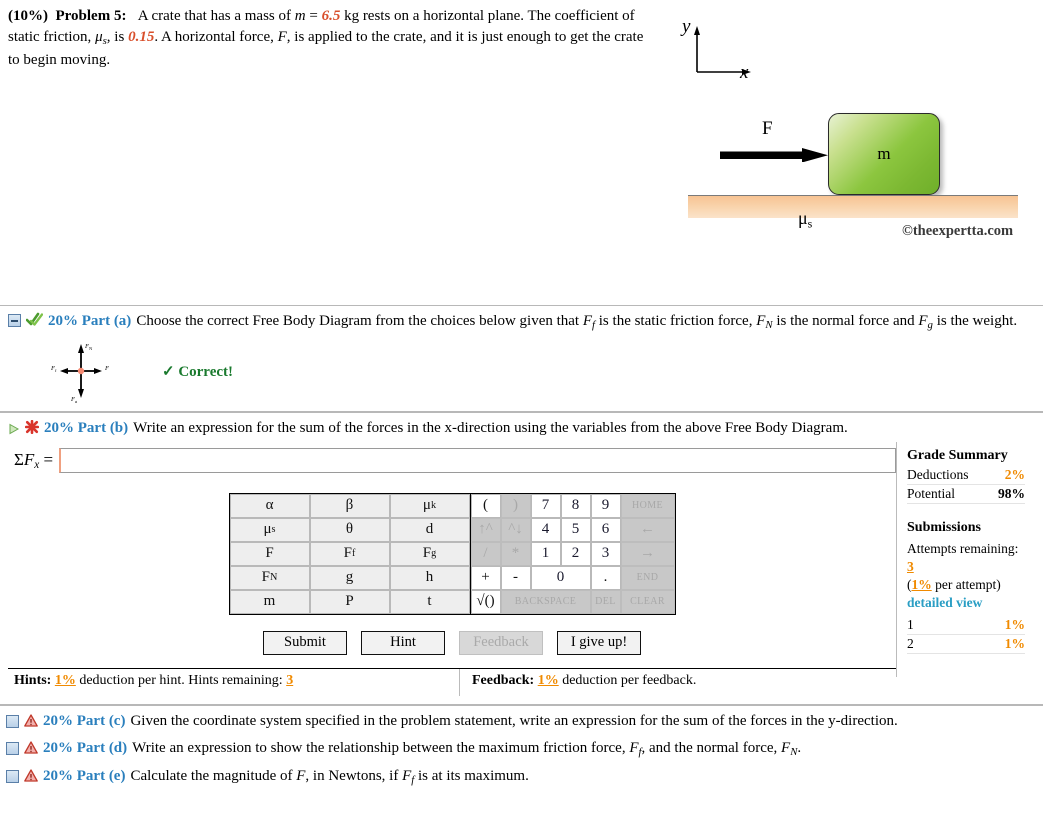 This screenshot has width=1043, height=829. I want to click on grade-summary-title: Grade Summary, so click(957, 455).